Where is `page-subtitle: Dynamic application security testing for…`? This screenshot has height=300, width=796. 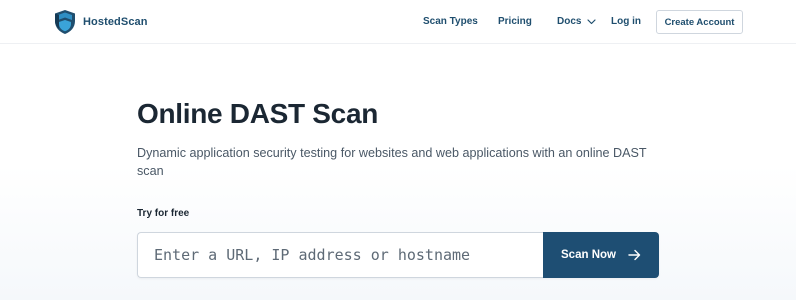 page-subtitle: Dynamic application security testing for… is located at coordinates (392, 162).